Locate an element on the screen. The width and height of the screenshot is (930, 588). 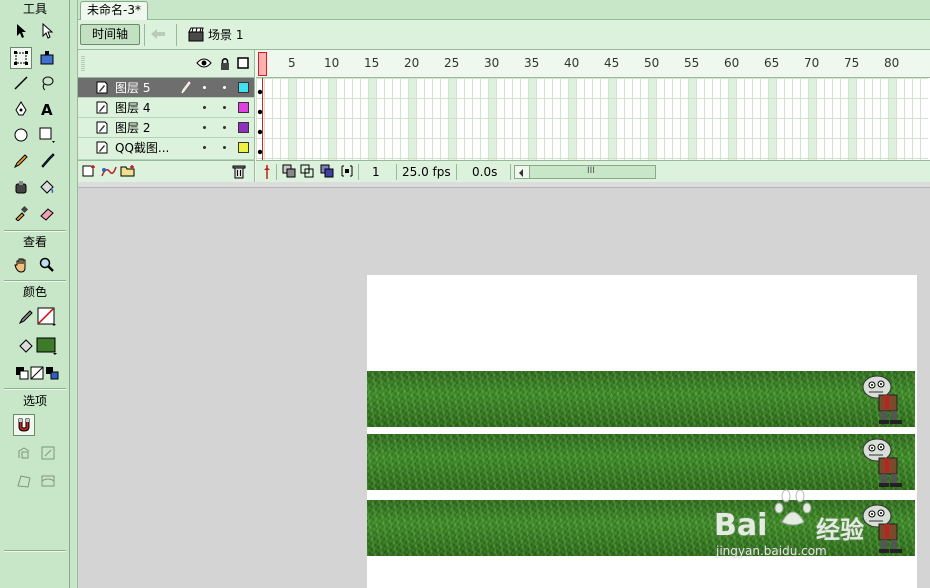
timeline-status-bar: 1 25.0 fps 0.0s III is located at coordinates (593, 171).